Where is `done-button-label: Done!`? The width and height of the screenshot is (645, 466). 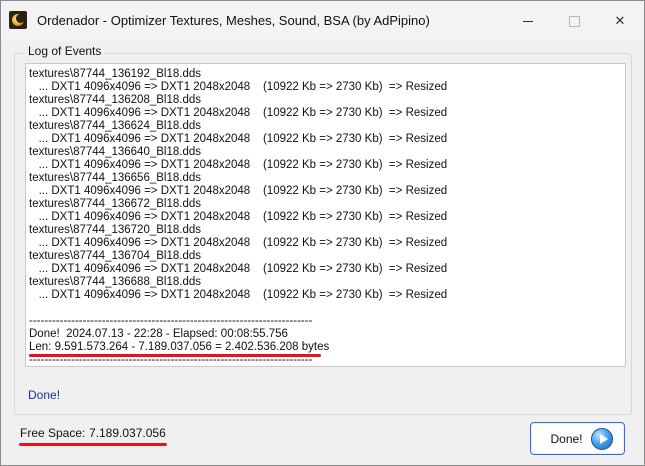 done-button-label: Done! is located at coordinates (566, 438).